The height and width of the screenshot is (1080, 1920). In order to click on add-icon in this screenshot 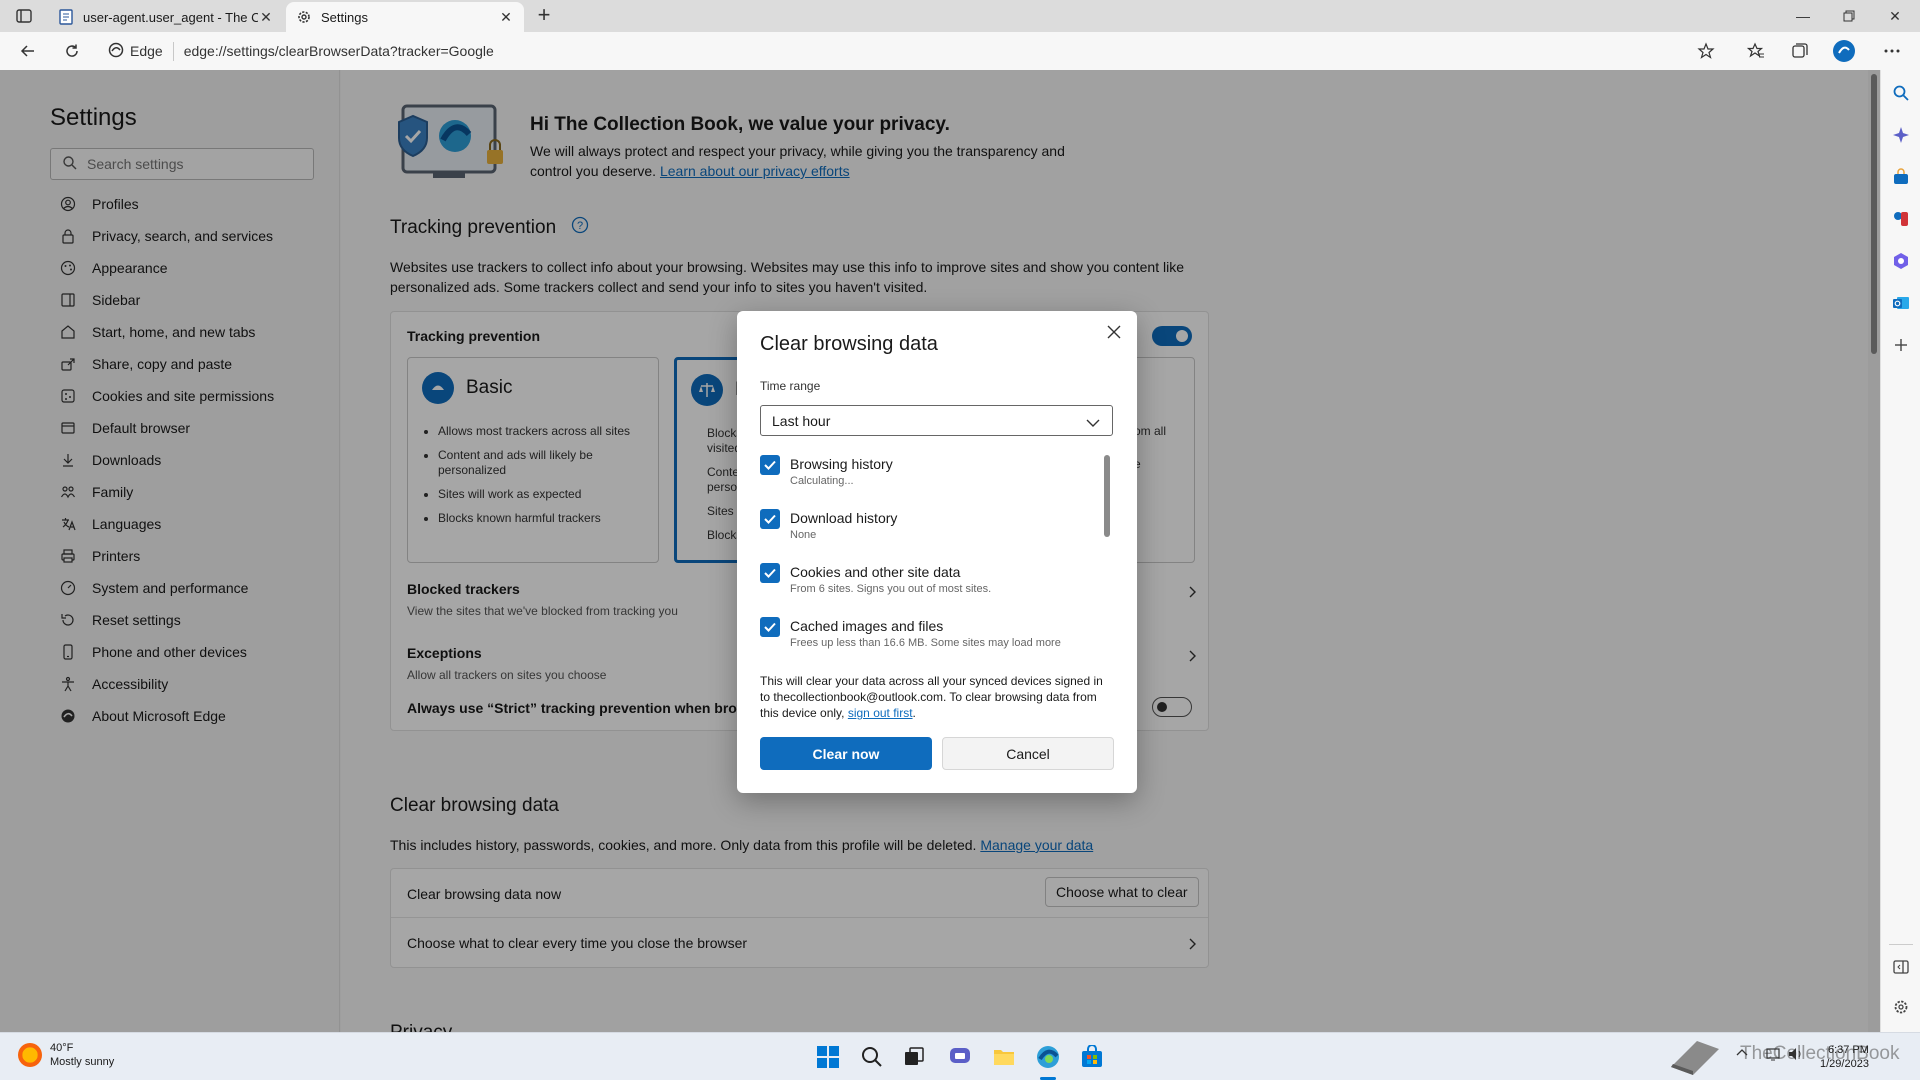, I will do `click(1901, 345)`.